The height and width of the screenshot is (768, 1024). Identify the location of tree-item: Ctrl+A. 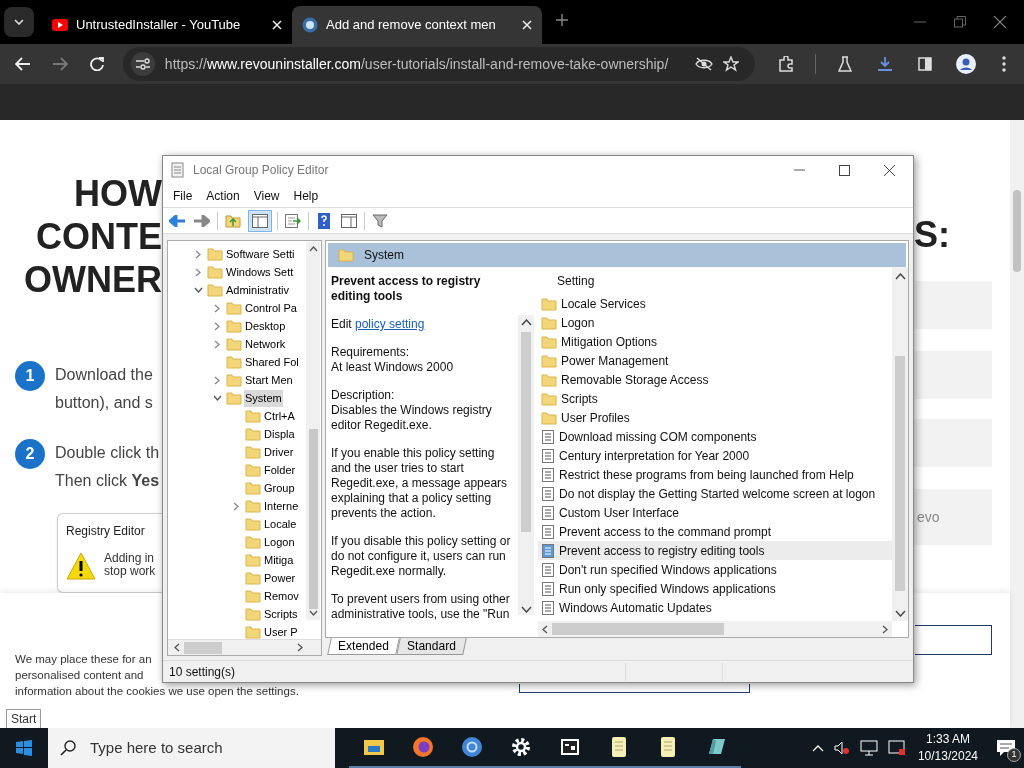
(279, 416).